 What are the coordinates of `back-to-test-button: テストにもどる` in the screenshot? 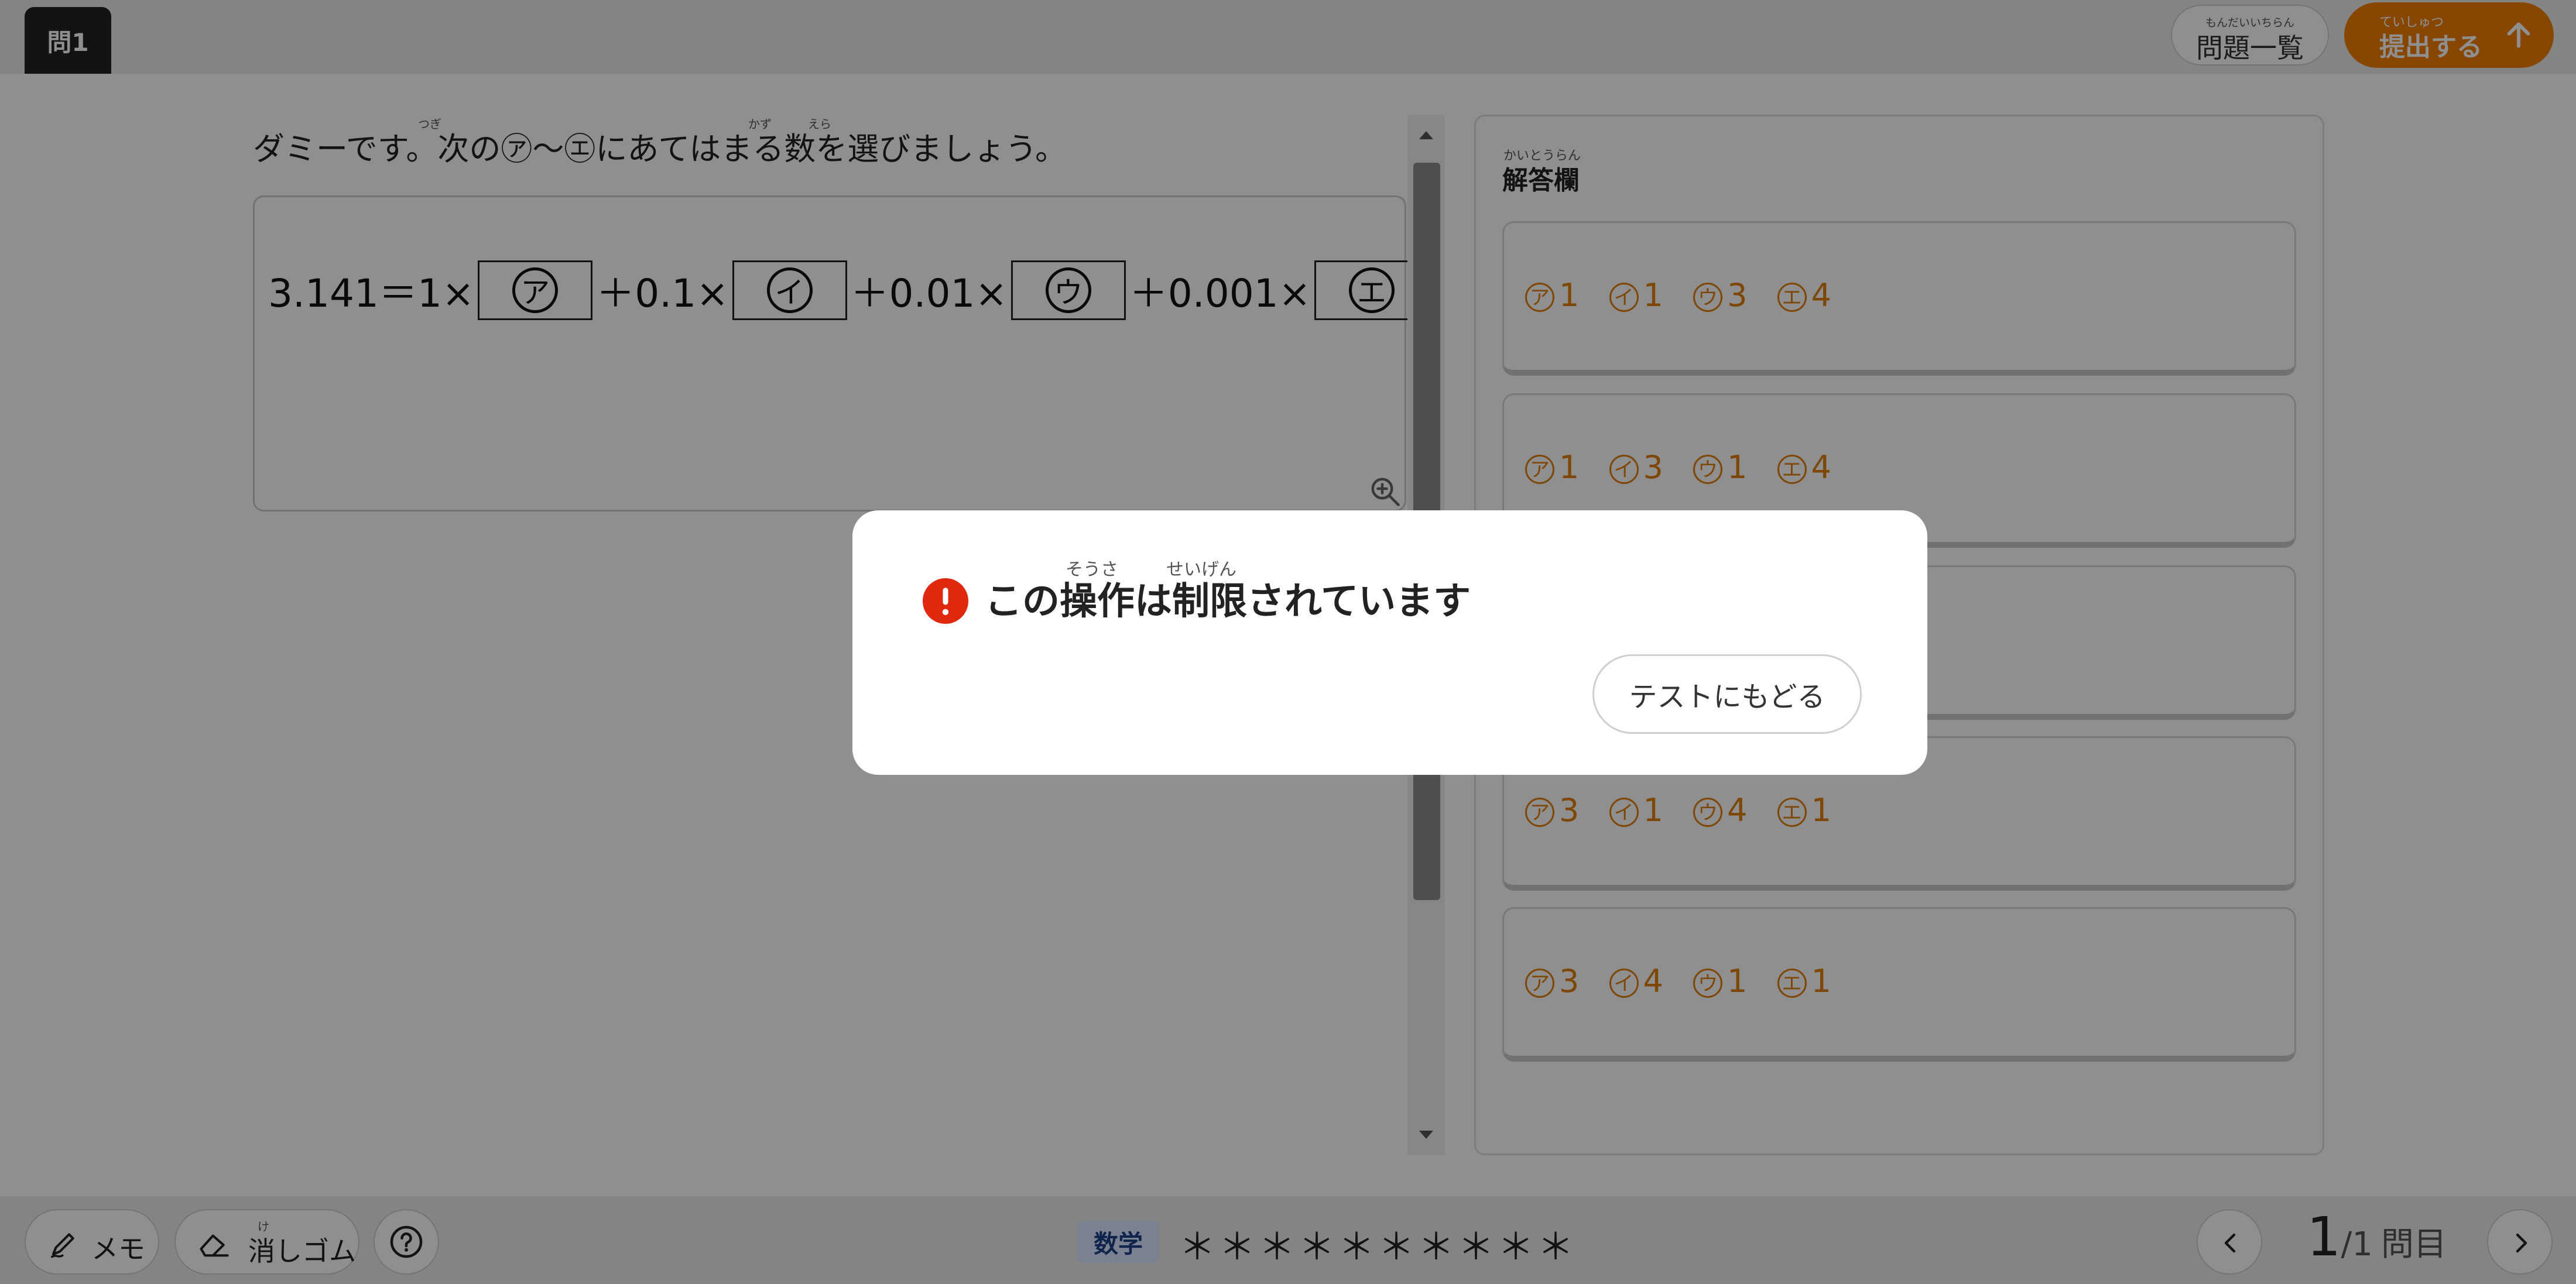 It's located at (1727, 694).